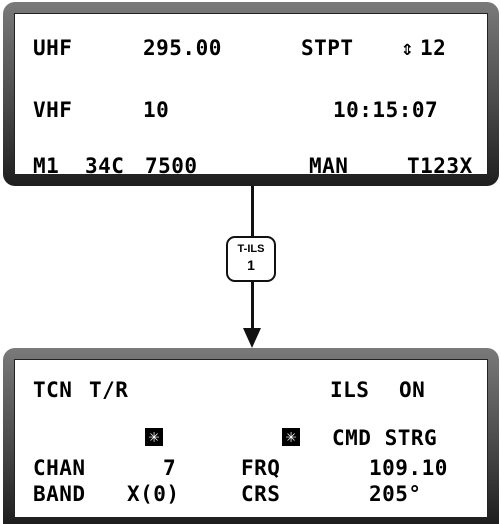  Describe the element at coordinates (105, 166) in the screenshot. I see `mode1-code: 34C` at that location.